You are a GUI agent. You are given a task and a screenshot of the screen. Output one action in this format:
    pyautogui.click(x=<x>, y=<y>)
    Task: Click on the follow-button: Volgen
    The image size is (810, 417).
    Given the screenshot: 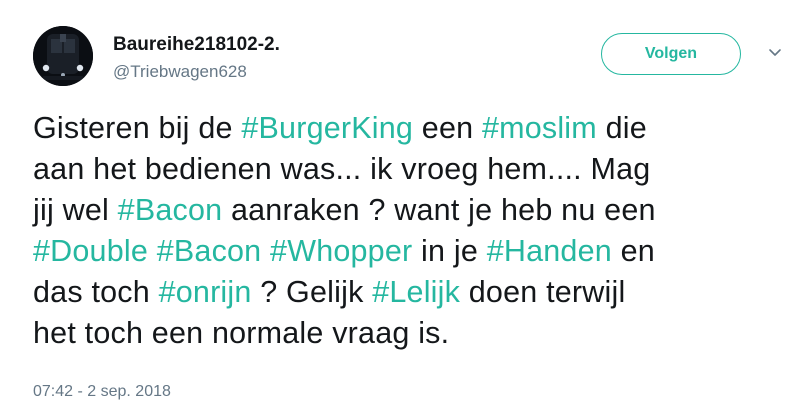 What is the action you would take?
    pyautogui.click(x=671, y=54)
    